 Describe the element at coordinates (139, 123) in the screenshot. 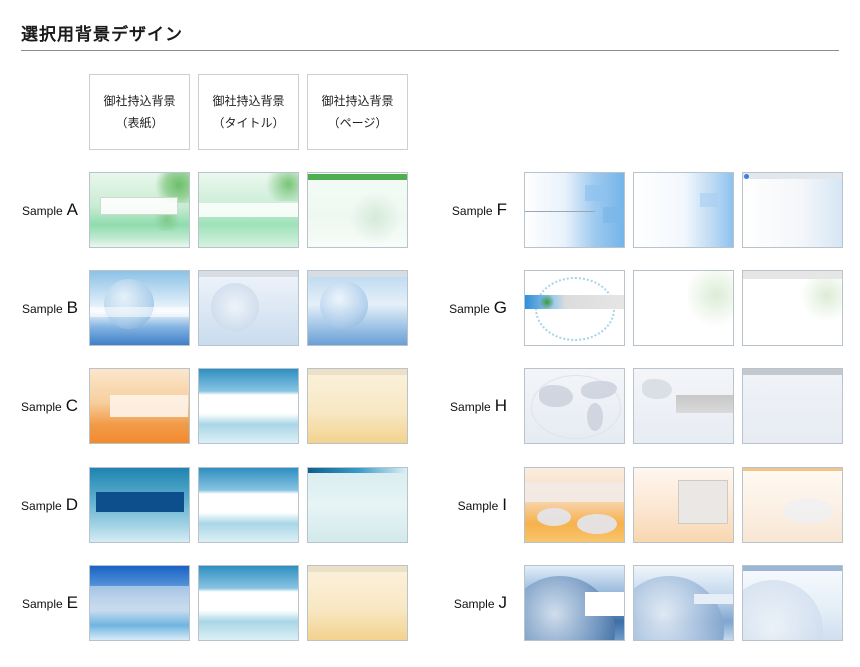

I see `header-cover-line2: （表紙）` at that location.